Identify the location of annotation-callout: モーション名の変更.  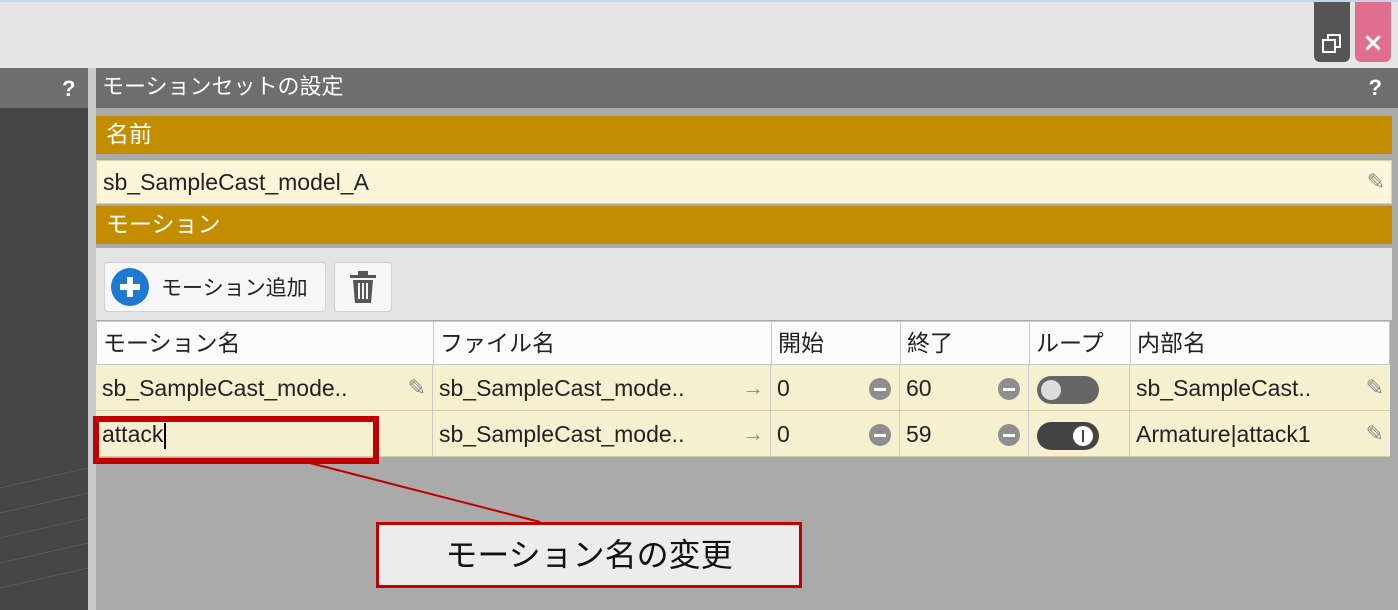
(589, 555).